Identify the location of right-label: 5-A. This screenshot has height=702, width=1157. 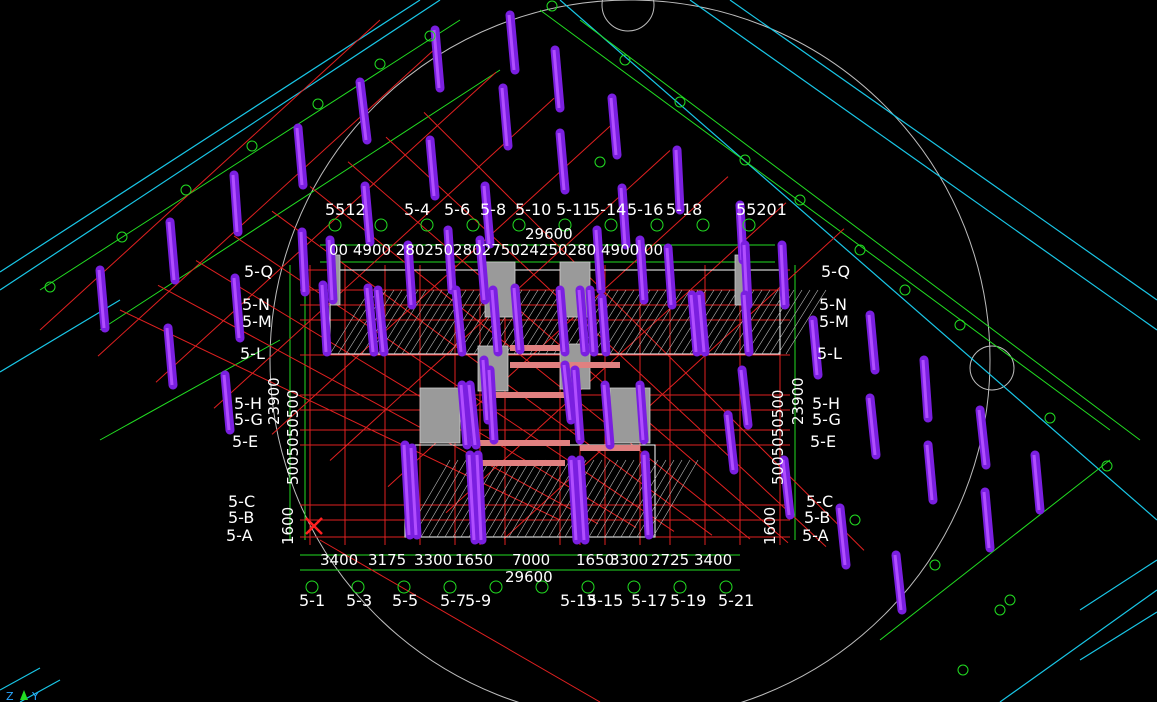
(815, 535).